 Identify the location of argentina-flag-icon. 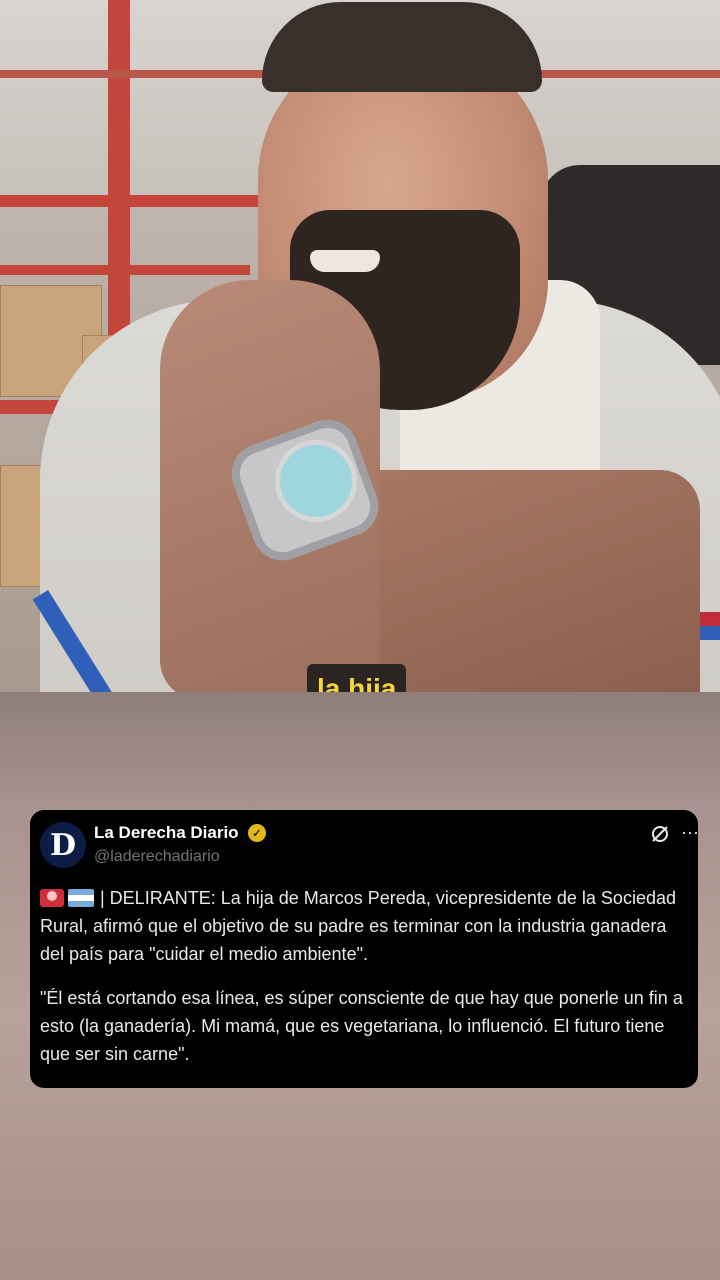
(81, 898).